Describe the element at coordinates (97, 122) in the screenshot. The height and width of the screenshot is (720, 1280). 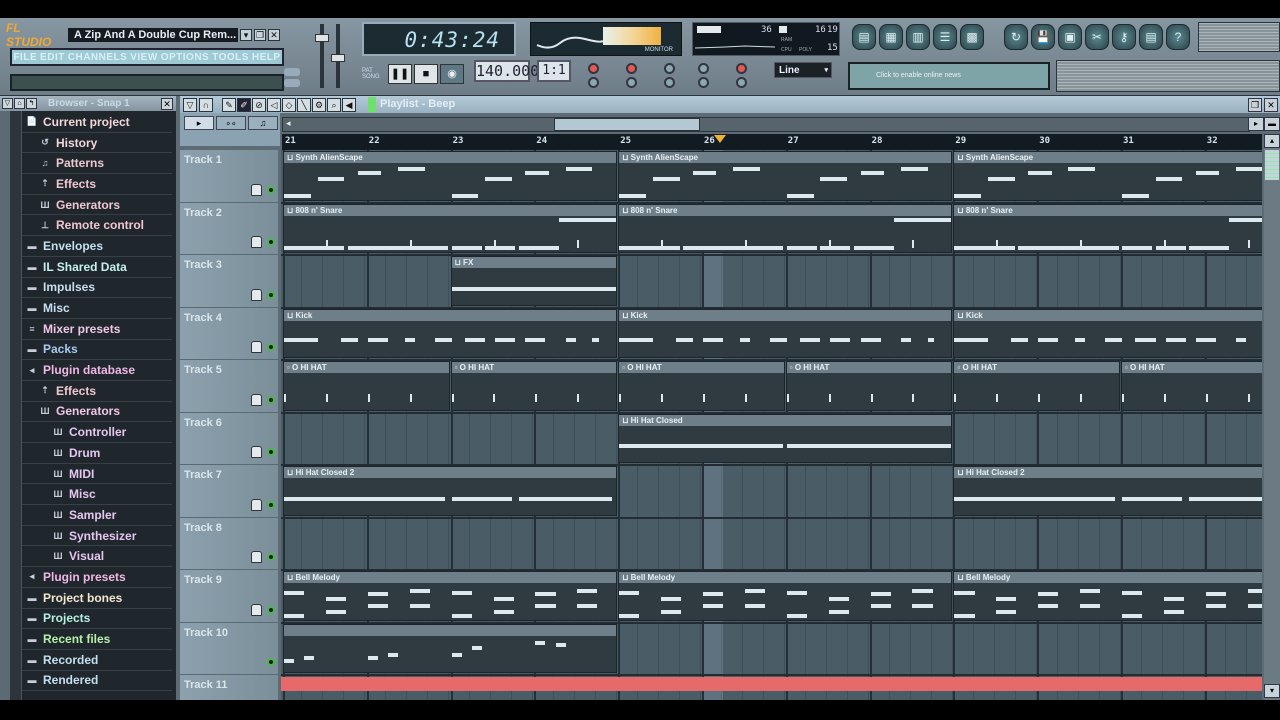
I see `browser-item: 📄 Current project` at that location.